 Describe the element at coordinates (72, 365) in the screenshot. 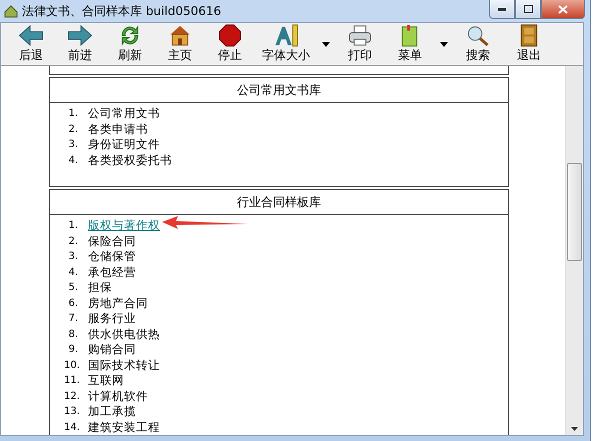

I see `list-number: 10.` at that location.